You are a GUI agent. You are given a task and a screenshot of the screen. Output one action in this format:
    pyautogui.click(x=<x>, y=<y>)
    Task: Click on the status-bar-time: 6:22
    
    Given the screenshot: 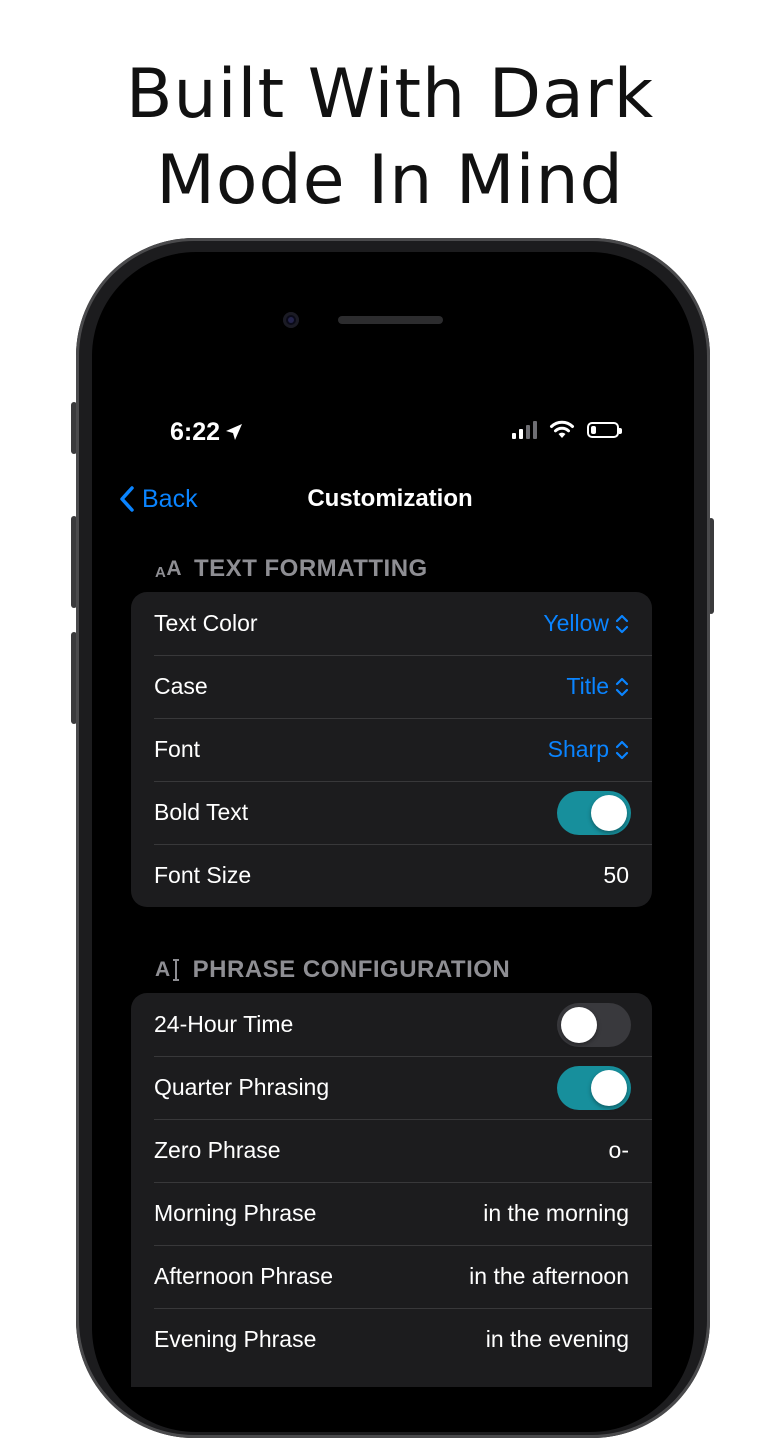 What is the action you would take?
    pyautogui.click(x=207, y=432)
    